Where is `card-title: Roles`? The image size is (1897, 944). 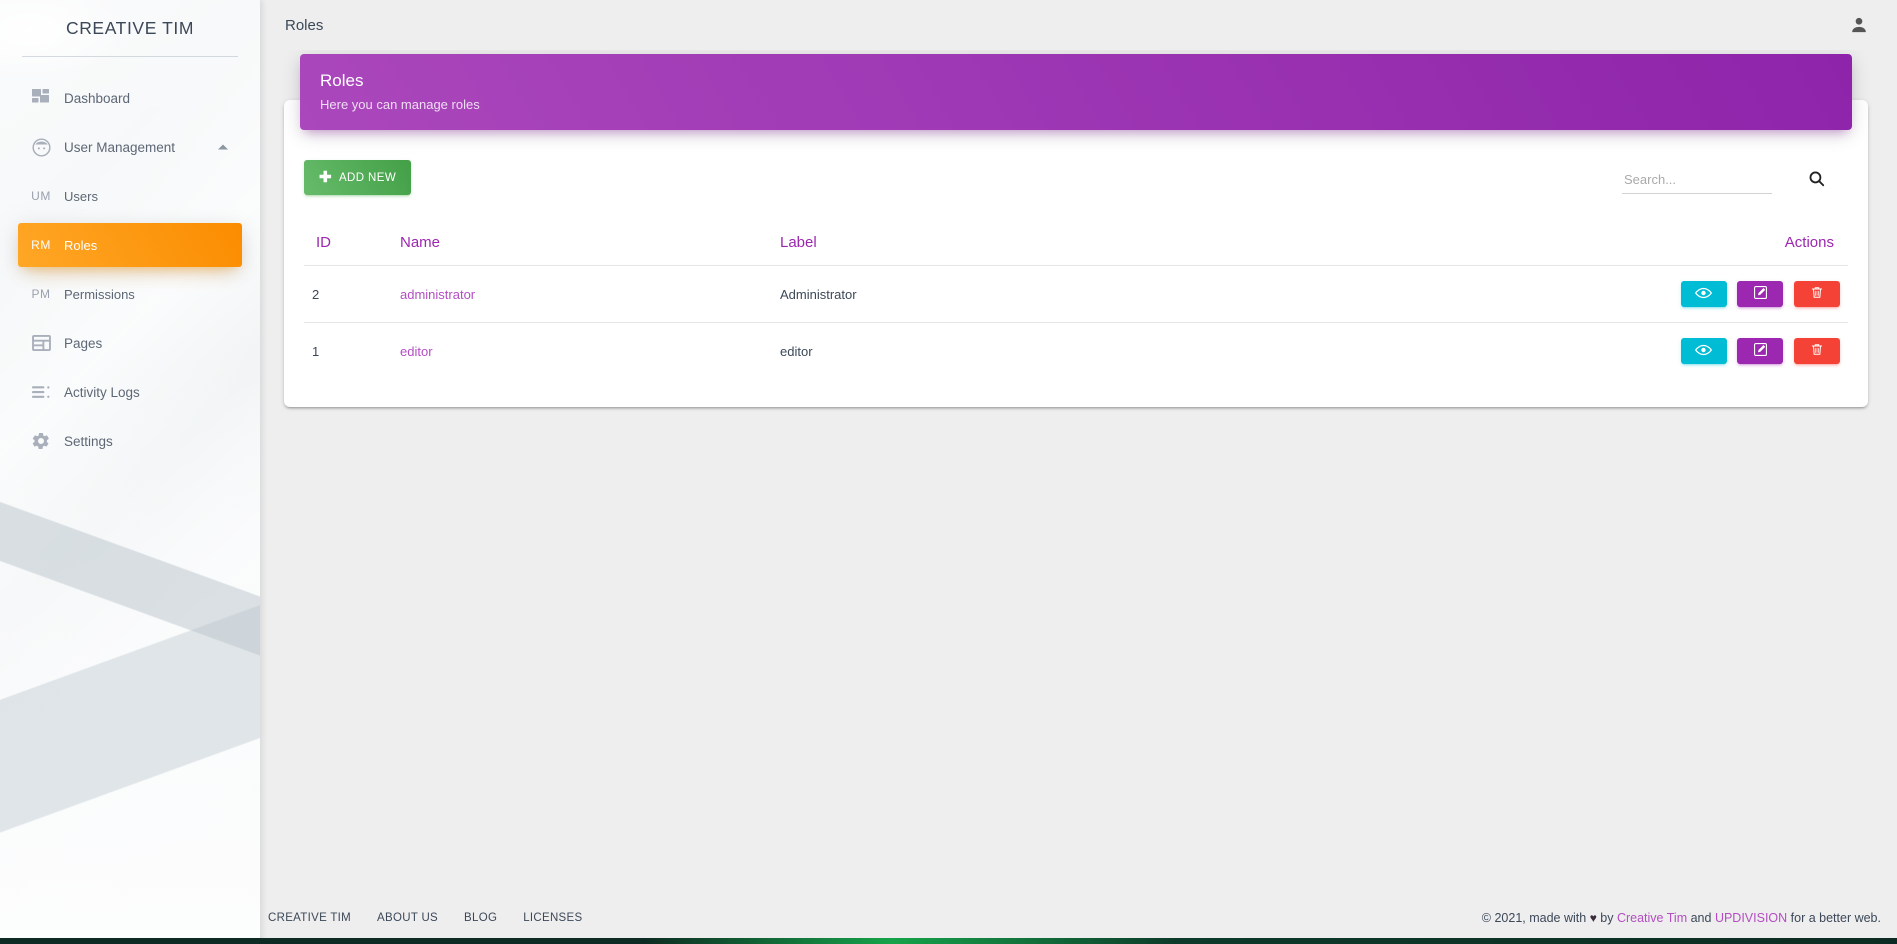 card-title: Roles is located at coordinates (342, 80).